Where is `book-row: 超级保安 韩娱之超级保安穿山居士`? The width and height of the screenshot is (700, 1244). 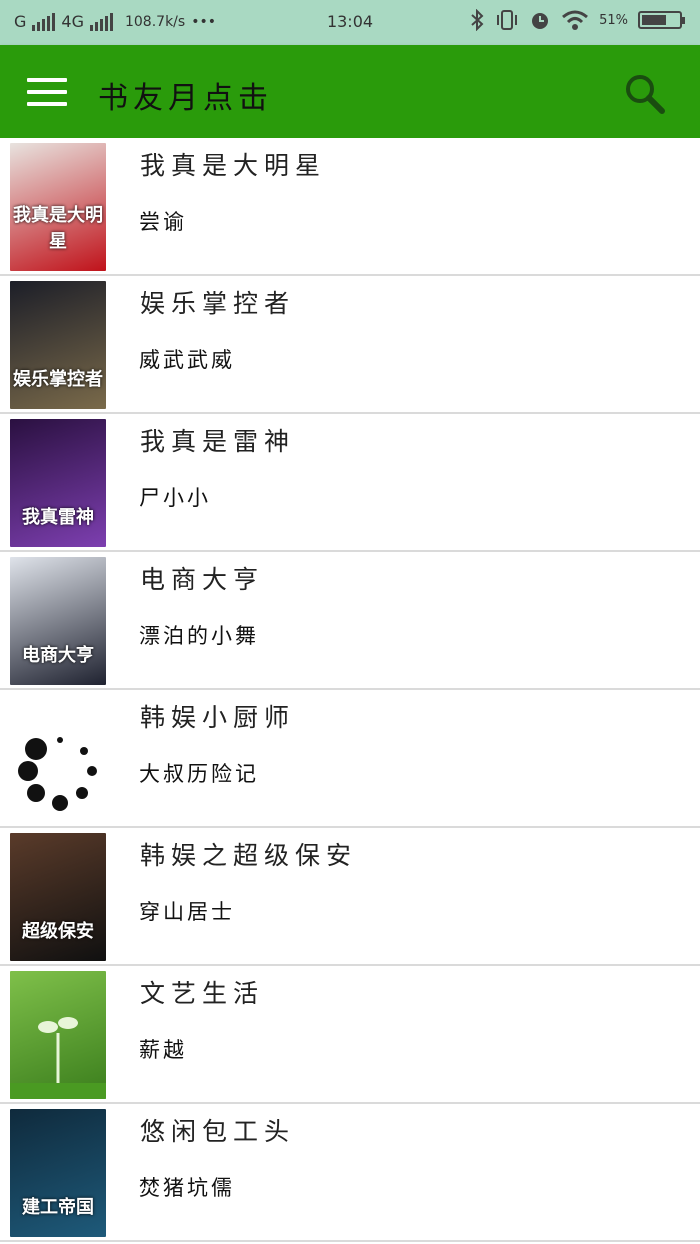
book-row: 超级保安 韩娱之超级保安穿山居士 is located at coordinates (350, 897).